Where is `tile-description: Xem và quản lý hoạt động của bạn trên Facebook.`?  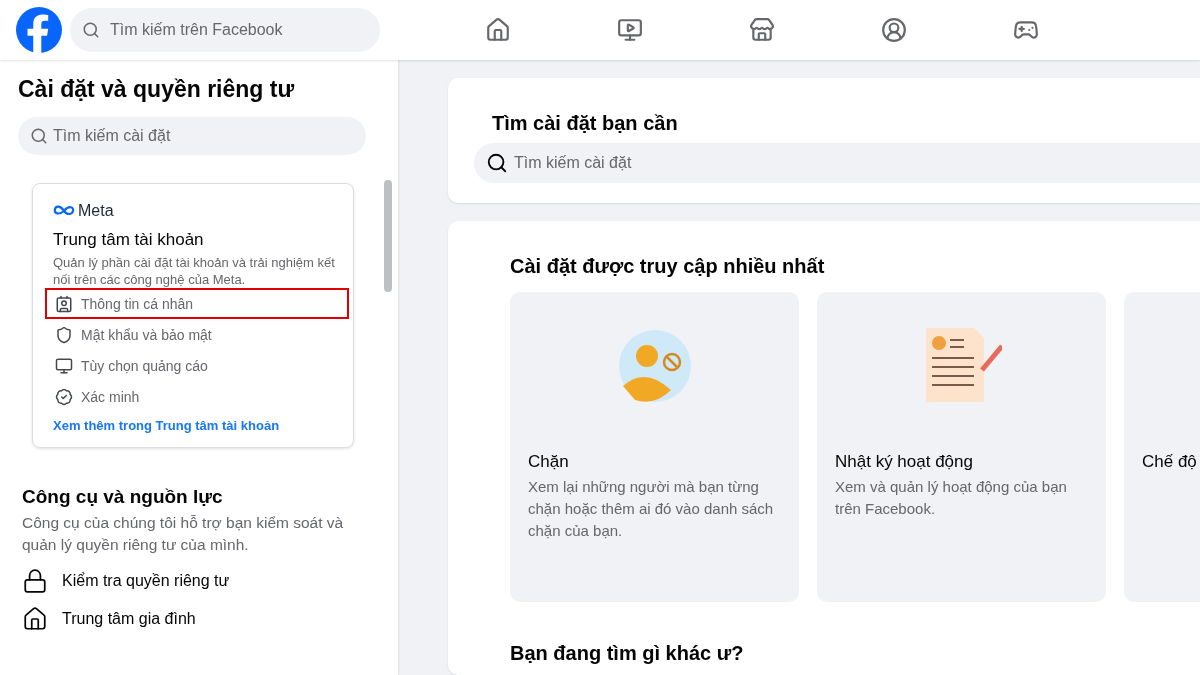
tile-description: Xem và quản lý hoạt động của bạn trên Facebook. is located at coordinates (951, 498).